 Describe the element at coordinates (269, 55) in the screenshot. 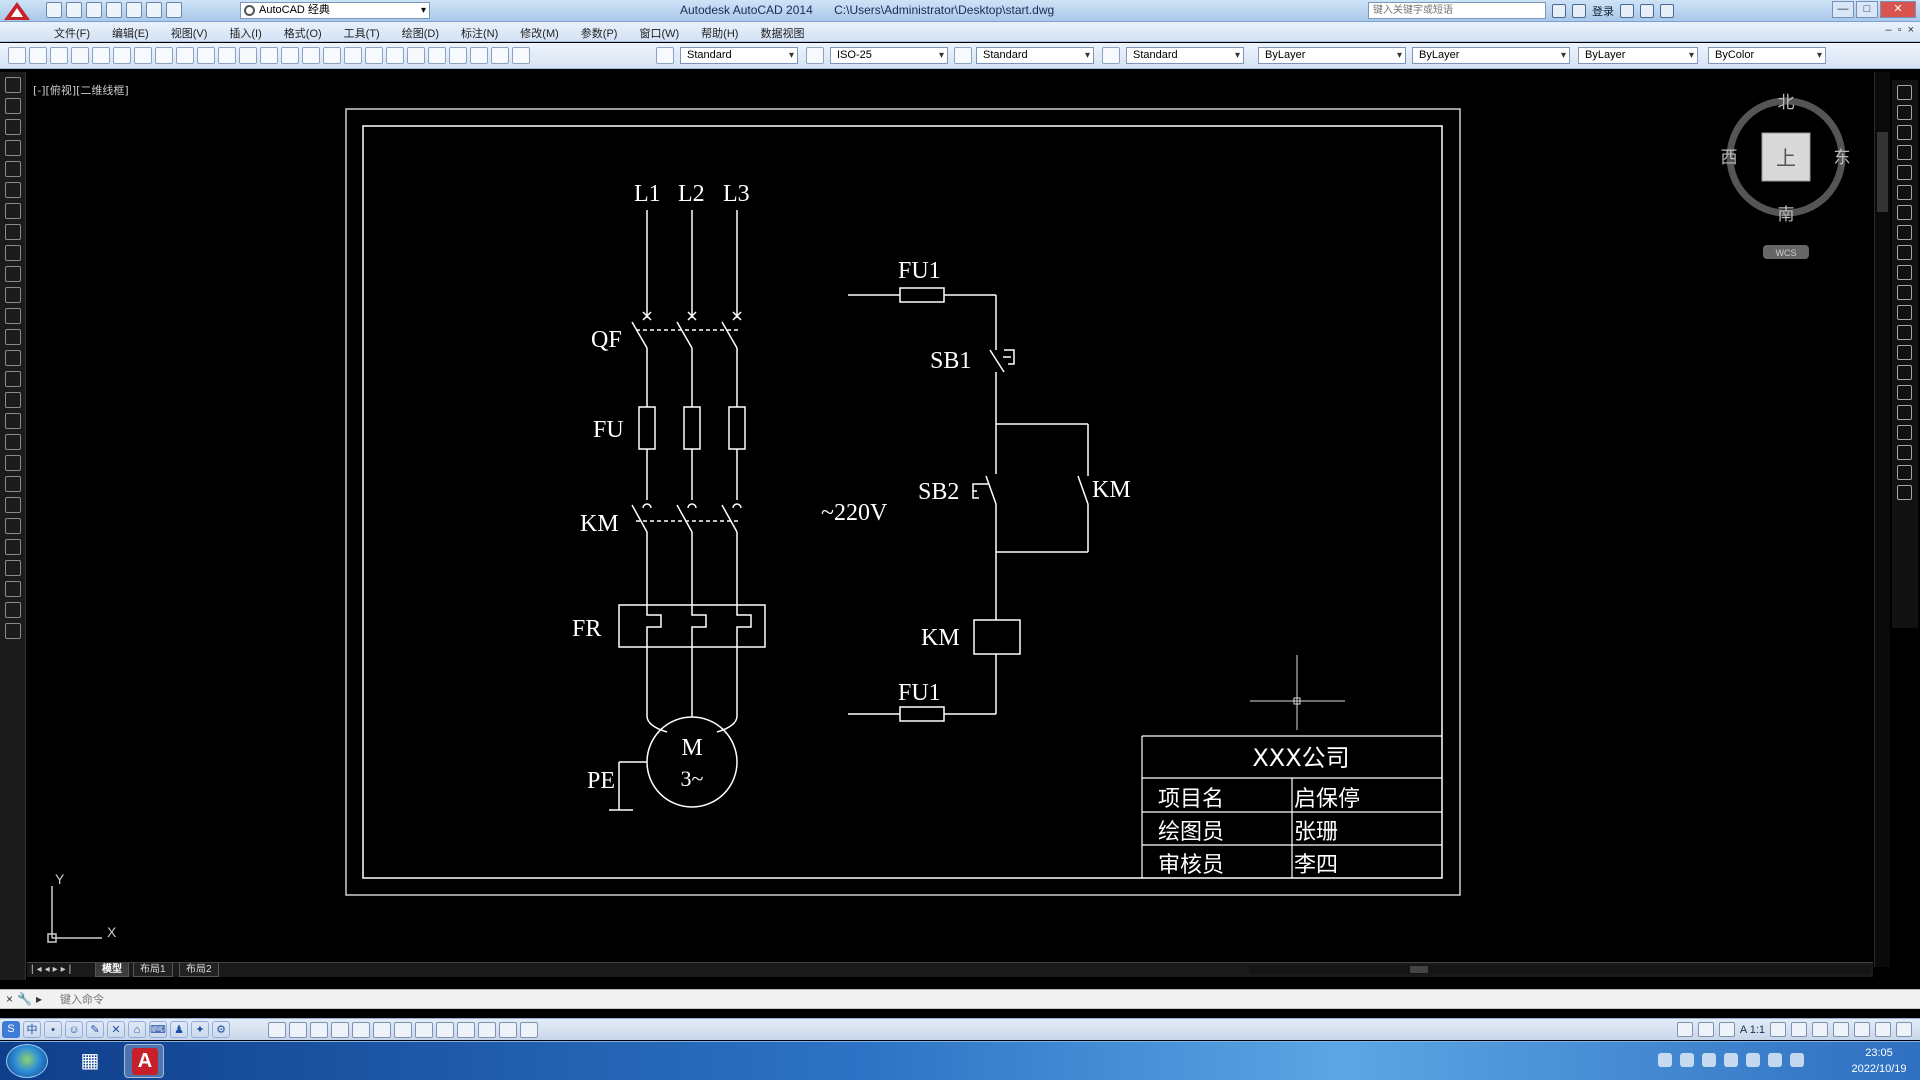

I see `undo-toolbar-icon` at that location.